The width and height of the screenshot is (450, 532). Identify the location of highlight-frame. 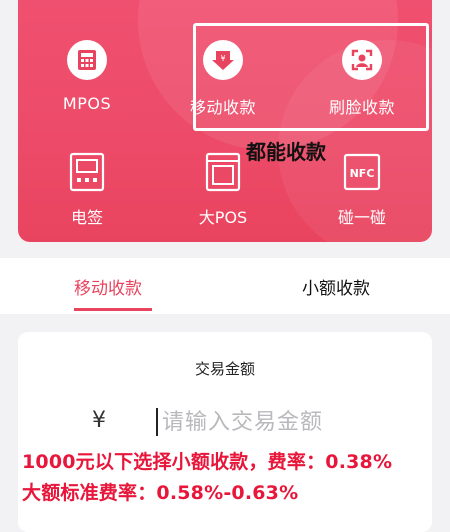
(311, 77).